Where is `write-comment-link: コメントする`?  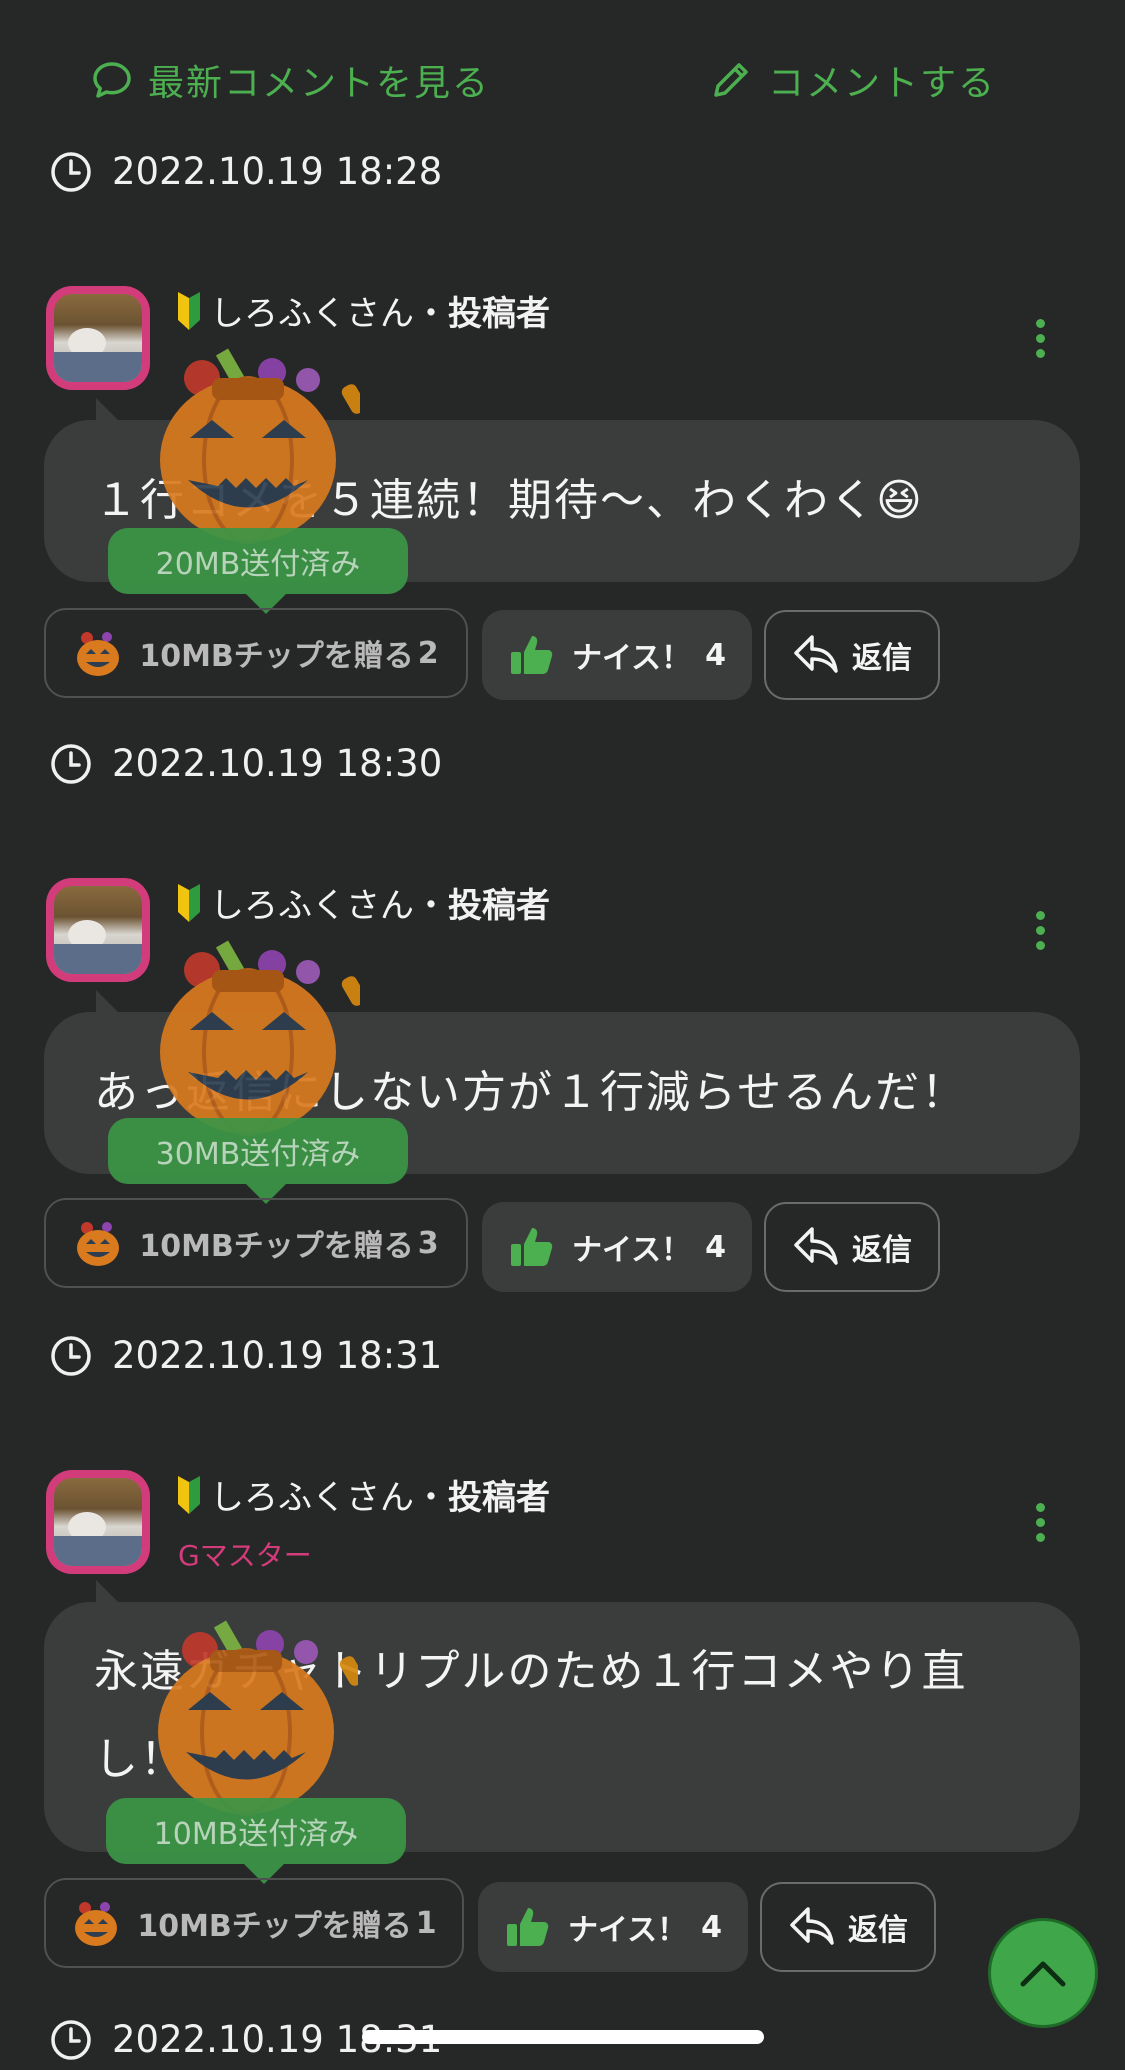 write-comment-link: コメントする is located at coordinates (852, 80).